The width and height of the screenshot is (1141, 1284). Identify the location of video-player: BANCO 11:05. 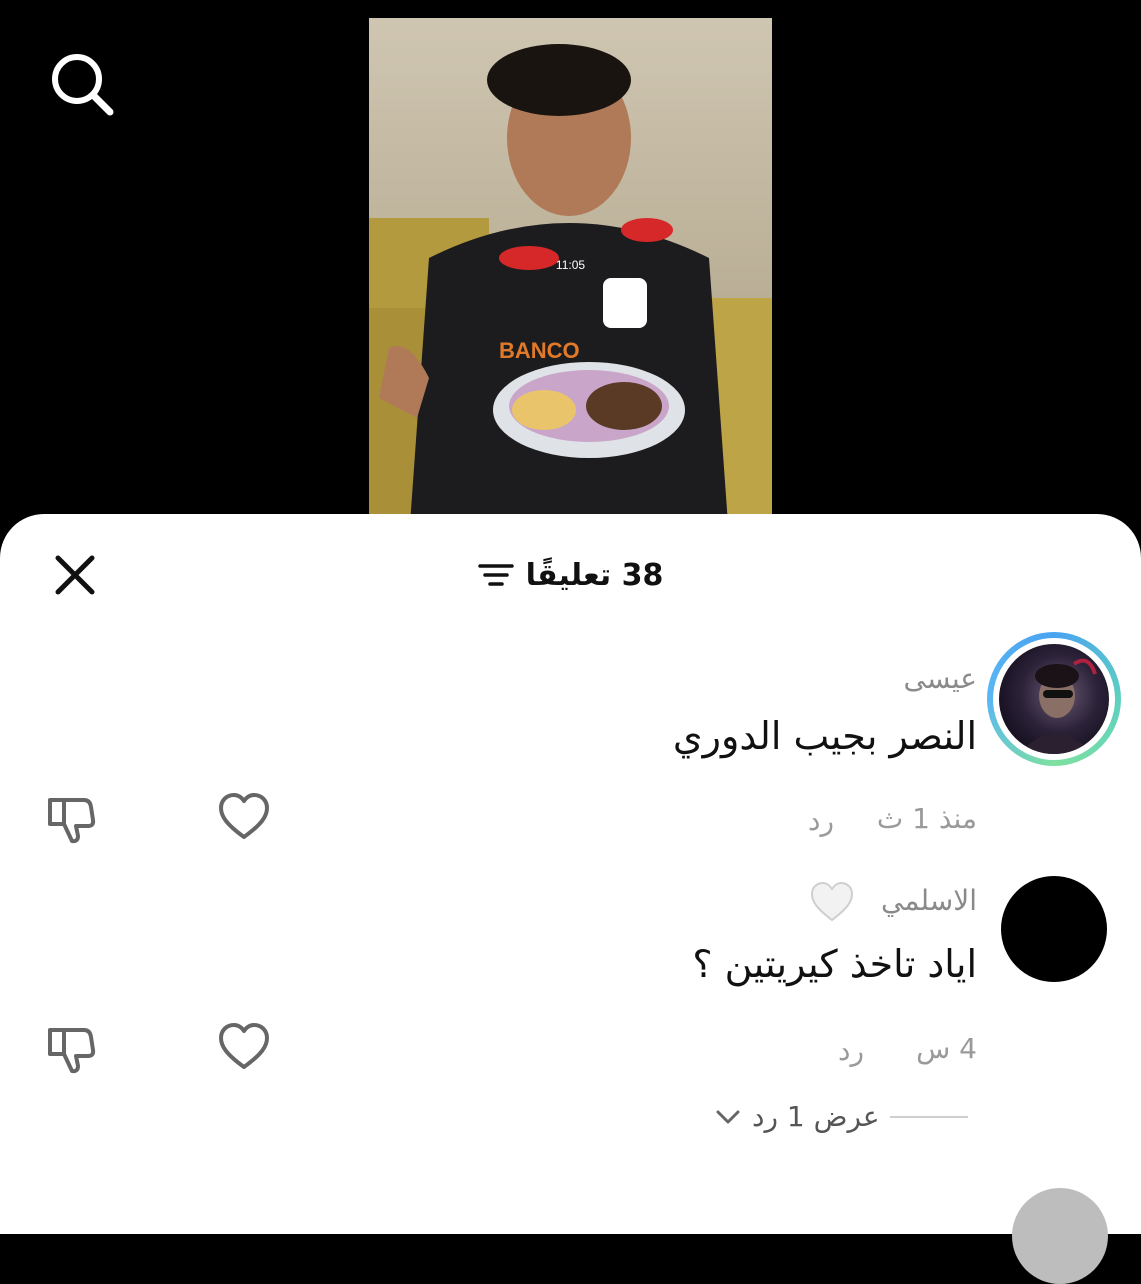
(570, 278).